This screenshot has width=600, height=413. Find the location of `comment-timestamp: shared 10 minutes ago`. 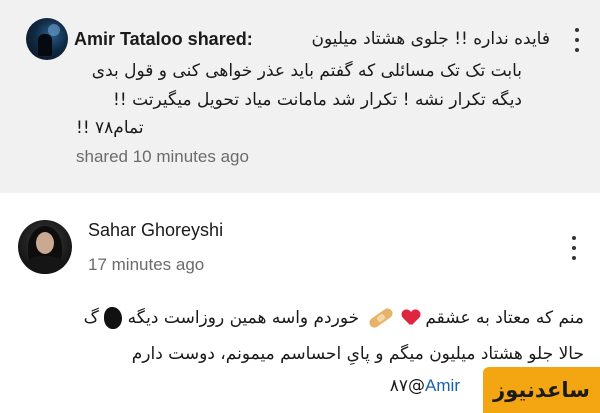

comment-timestamp: shared 10 minutes ago is located at coordinates (162, 156).